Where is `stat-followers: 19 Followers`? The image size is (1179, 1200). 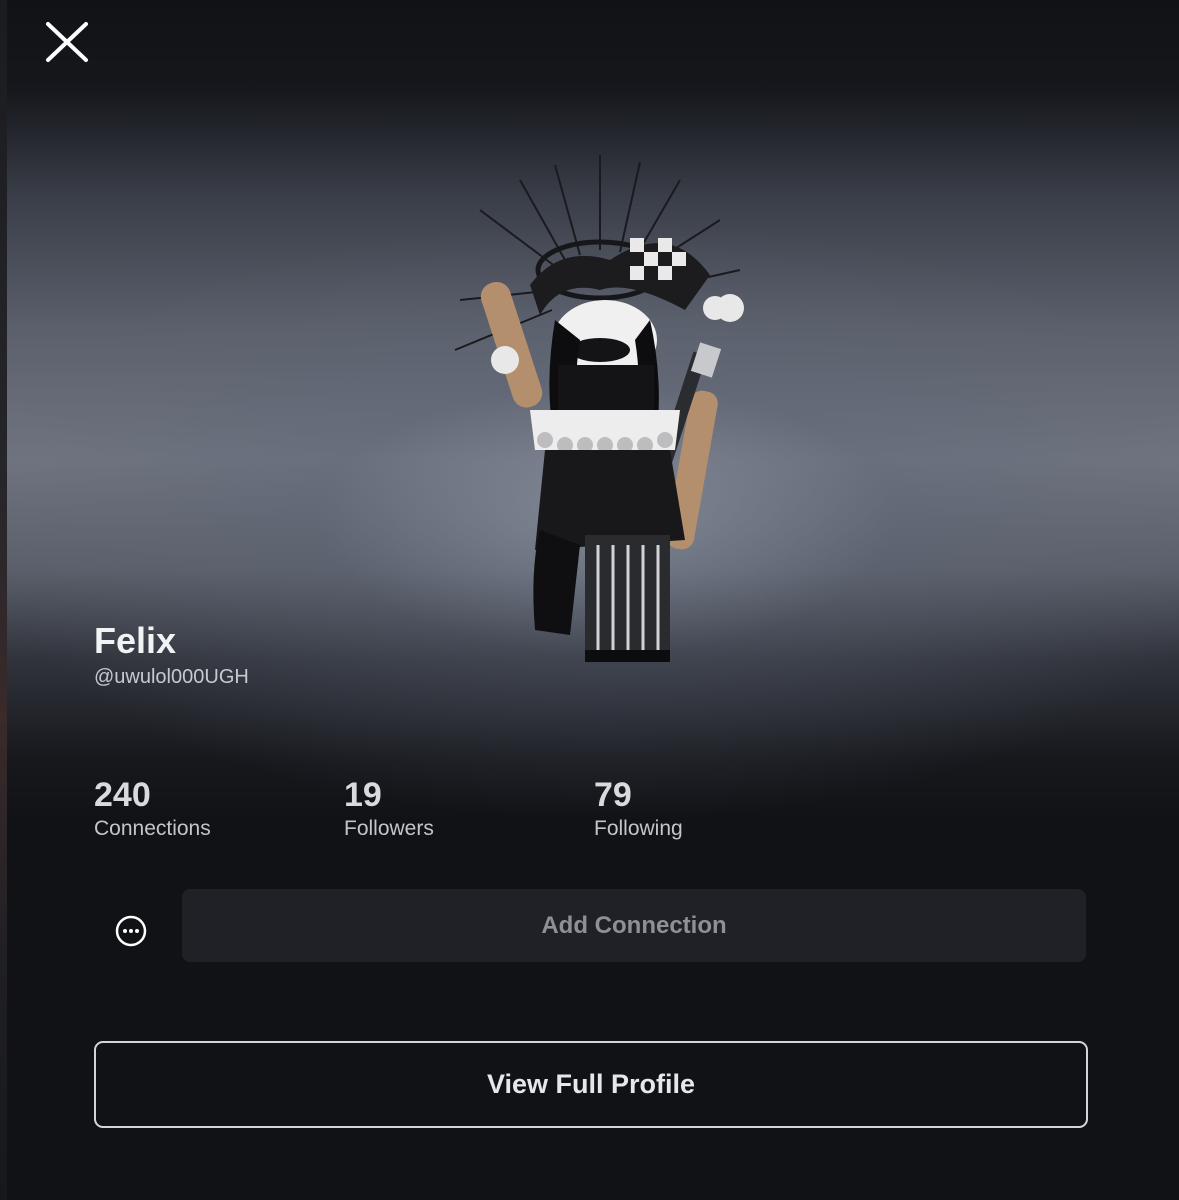 stat-followers: 19 Followers is located at coordinates (389, 808).